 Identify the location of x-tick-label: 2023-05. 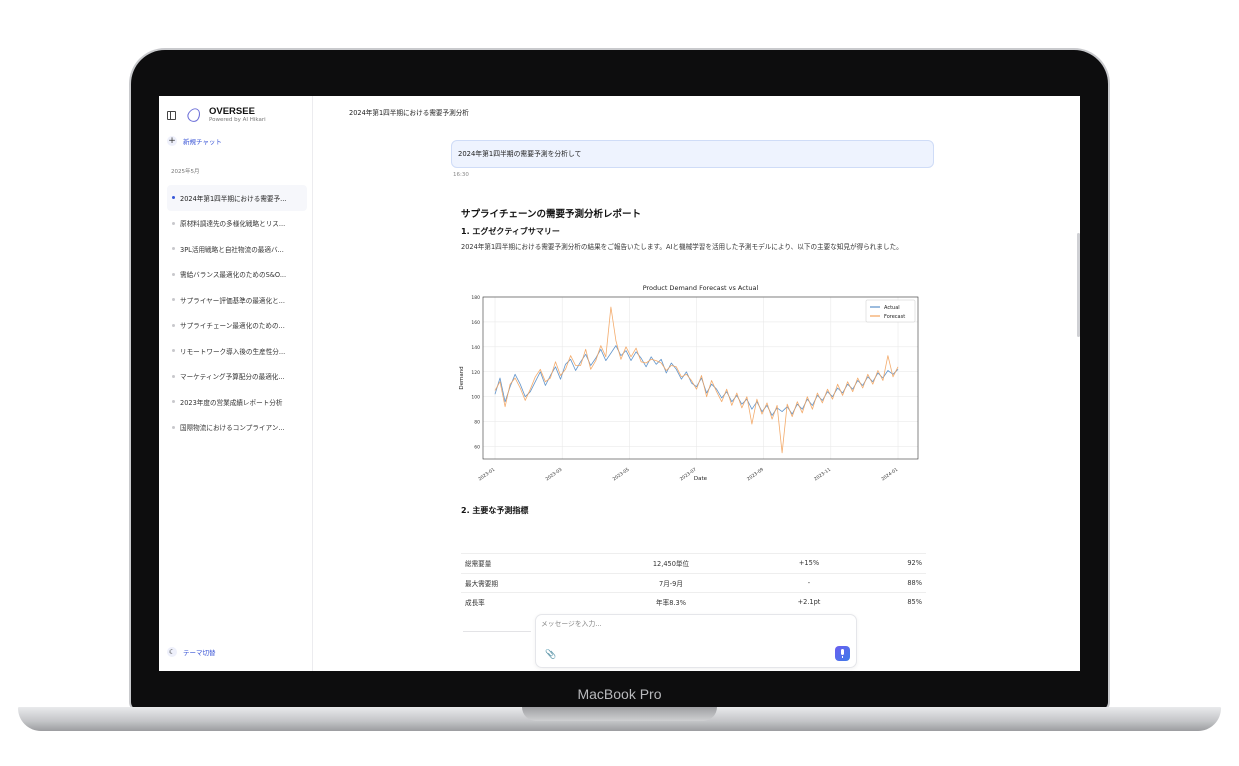
(621, 475).